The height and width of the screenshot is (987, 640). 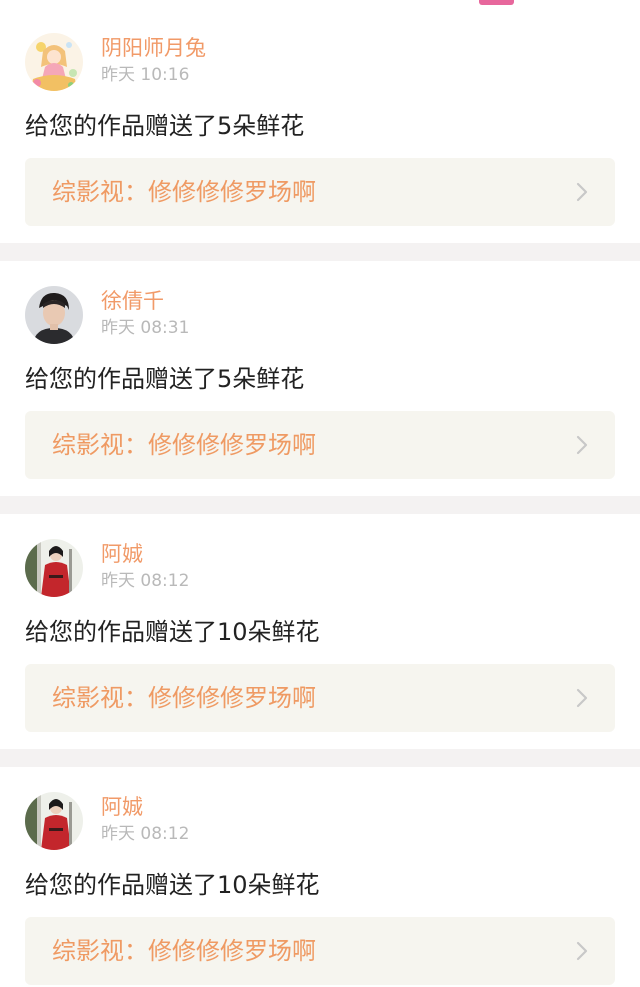 What do you see at coordinates (145, 75) in the screenshot?
I see `timestamp: 昨天 10:16` at bounding box center [145, 75].